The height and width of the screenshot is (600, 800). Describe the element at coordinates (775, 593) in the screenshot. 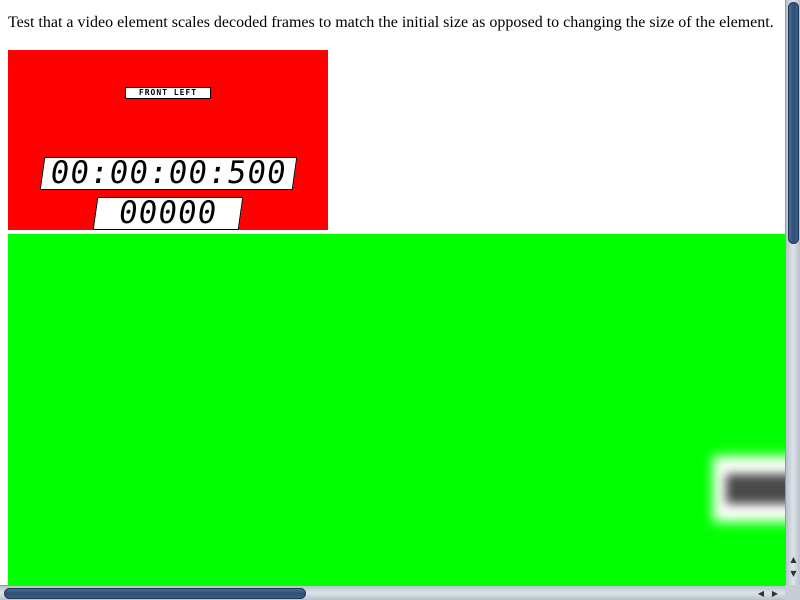

I see `scroll-right-icon: ▶` at that location.